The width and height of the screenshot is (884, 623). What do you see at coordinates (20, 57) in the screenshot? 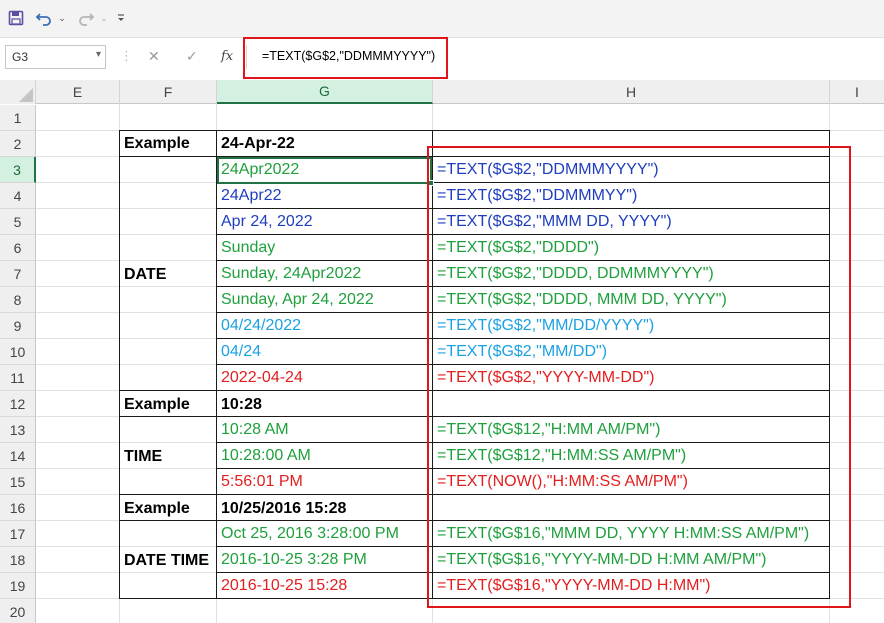
I see `name-box-value: G3` at bounding box center [20, 57].